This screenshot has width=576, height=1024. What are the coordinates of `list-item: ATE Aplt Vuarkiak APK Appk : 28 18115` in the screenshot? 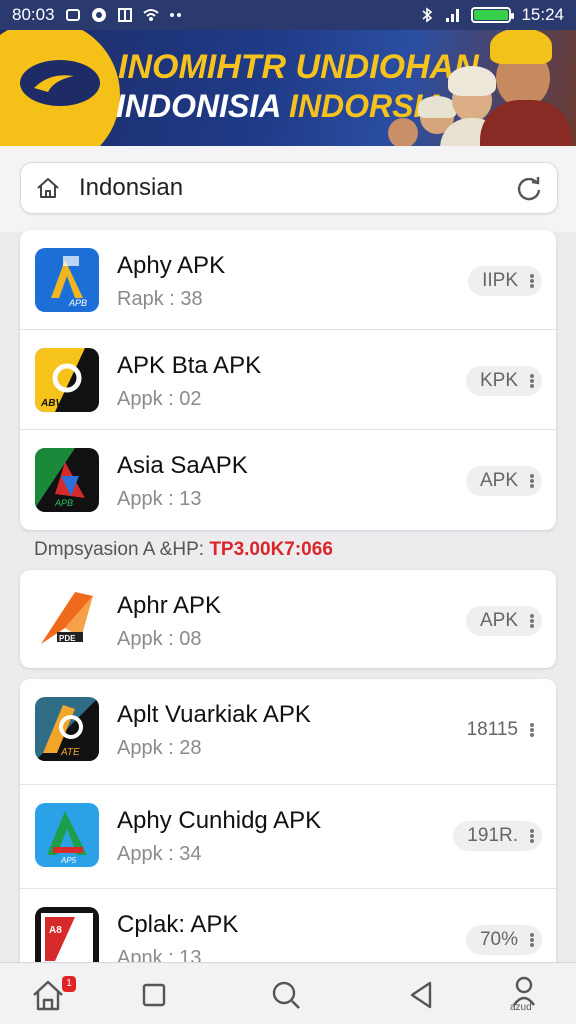 It's located at (288, 732).